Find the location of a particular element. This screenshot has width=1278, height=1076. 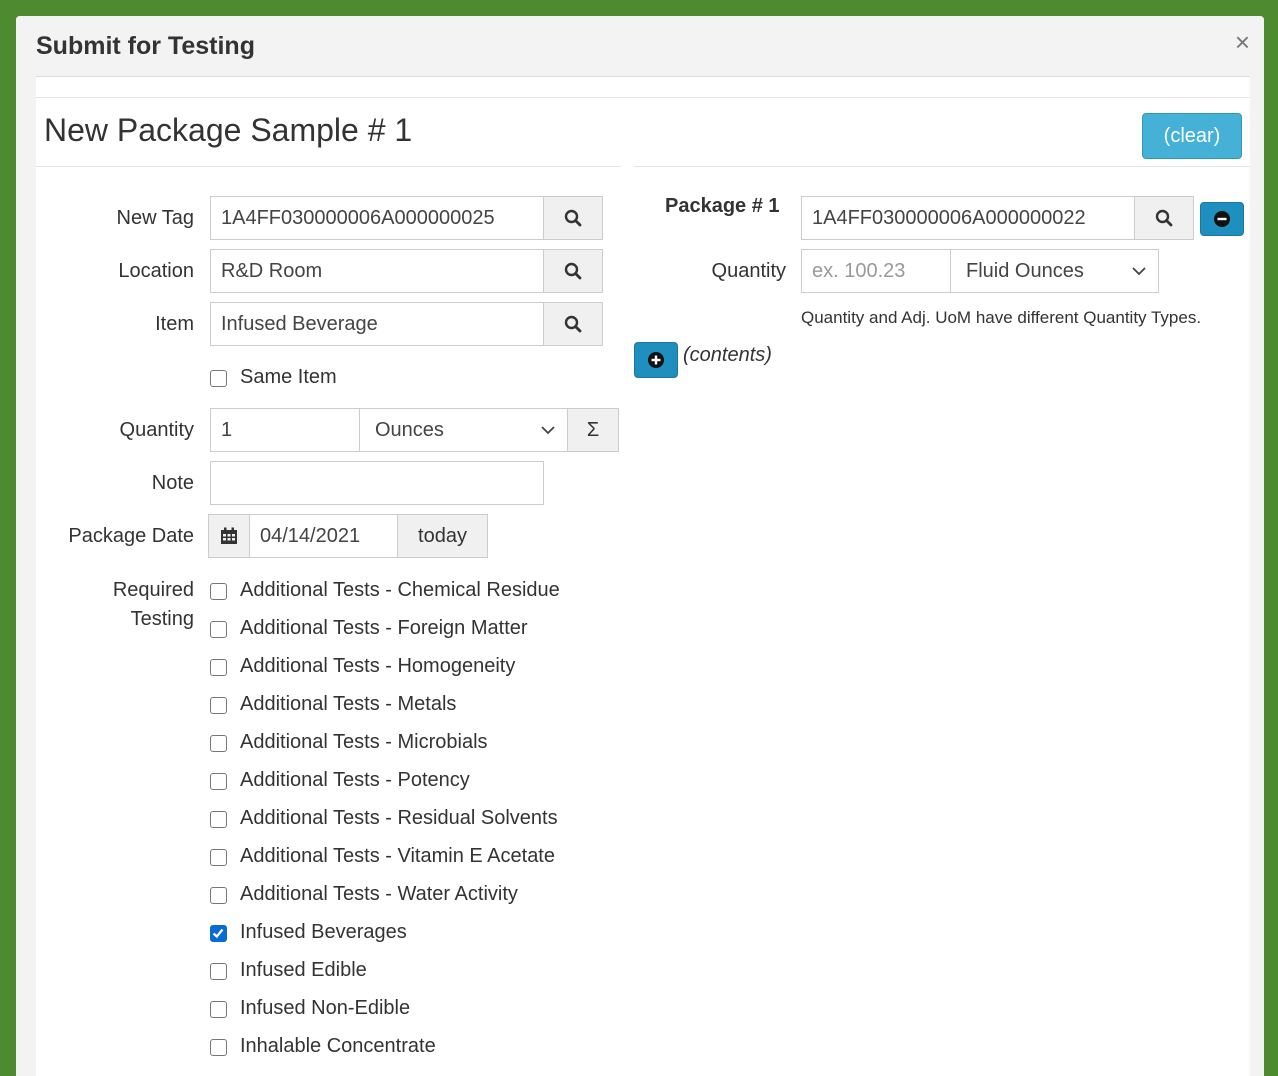

checkmark-icon is located at coordinates (218, 933).